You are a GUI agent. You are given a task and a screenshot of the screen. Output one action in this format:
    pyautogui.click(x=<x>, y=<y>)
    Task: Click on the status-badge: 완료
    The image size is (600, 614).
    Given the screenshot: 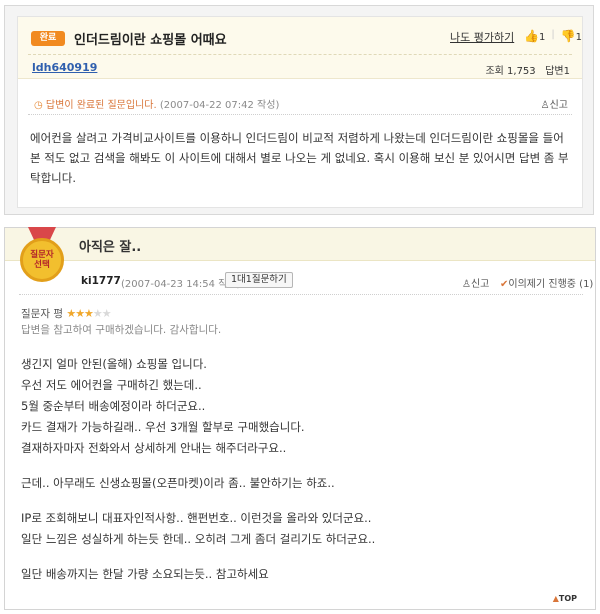 What is the action you would take?
    pyautogui.click(x=48, y=38)
    